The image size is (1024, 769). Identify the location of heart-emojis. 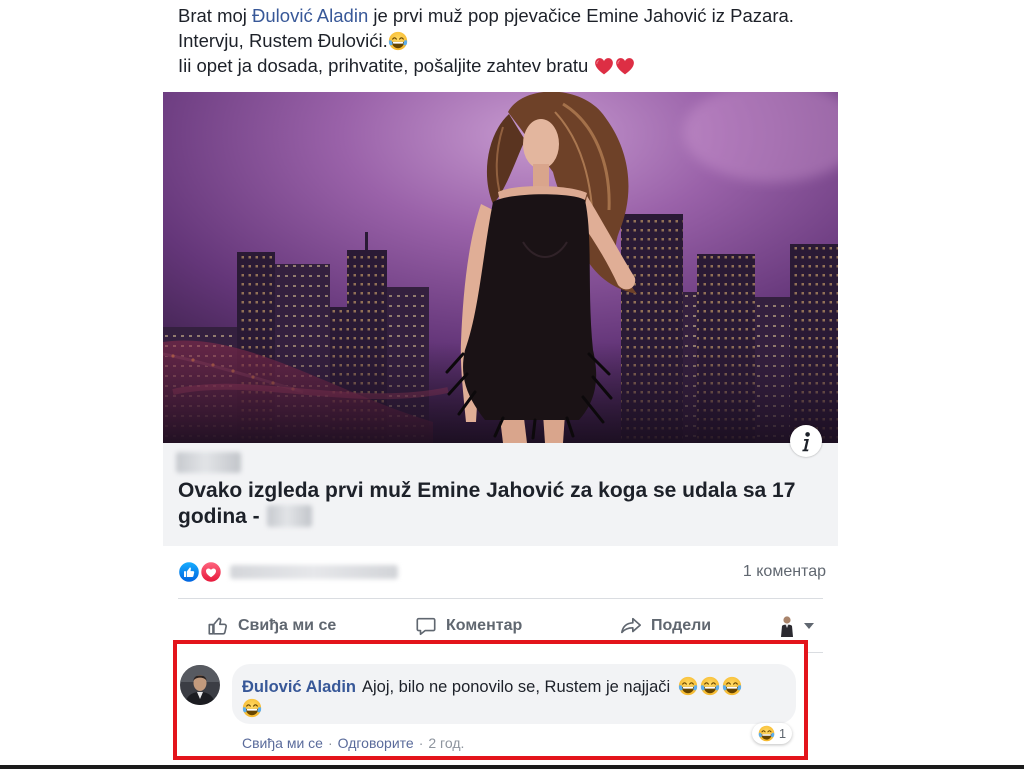
(615, 65).